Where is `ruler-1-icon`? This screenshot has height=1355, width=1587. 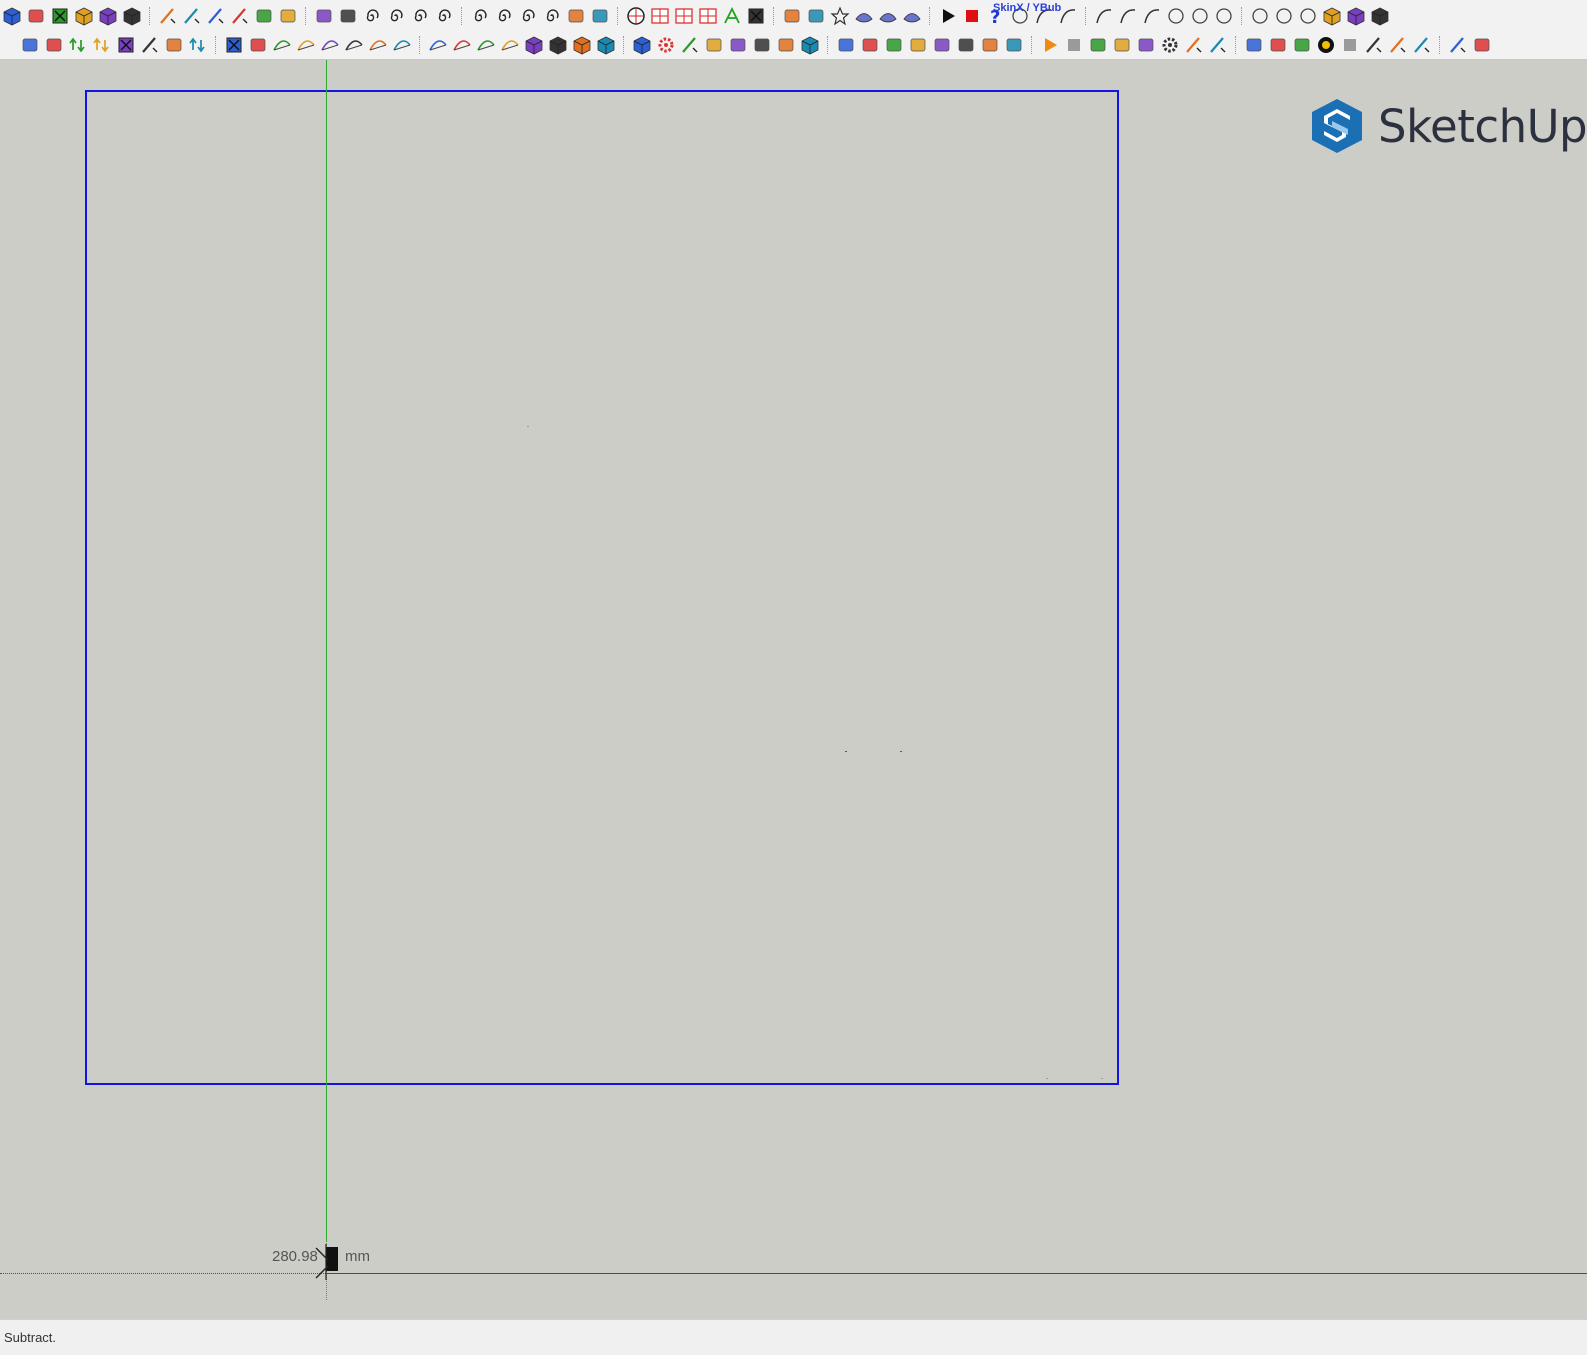 ruler-1-icon is located at coordinates (1194, 45).